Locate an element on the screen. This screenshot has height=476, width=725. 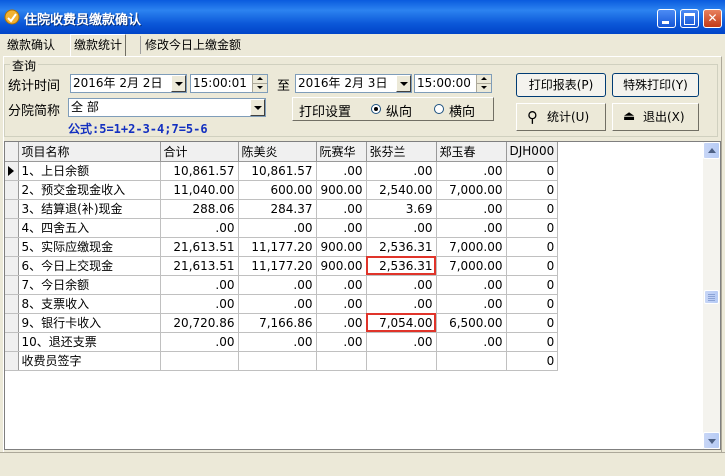
radio-horizontal is located at coordinates (439, 109).